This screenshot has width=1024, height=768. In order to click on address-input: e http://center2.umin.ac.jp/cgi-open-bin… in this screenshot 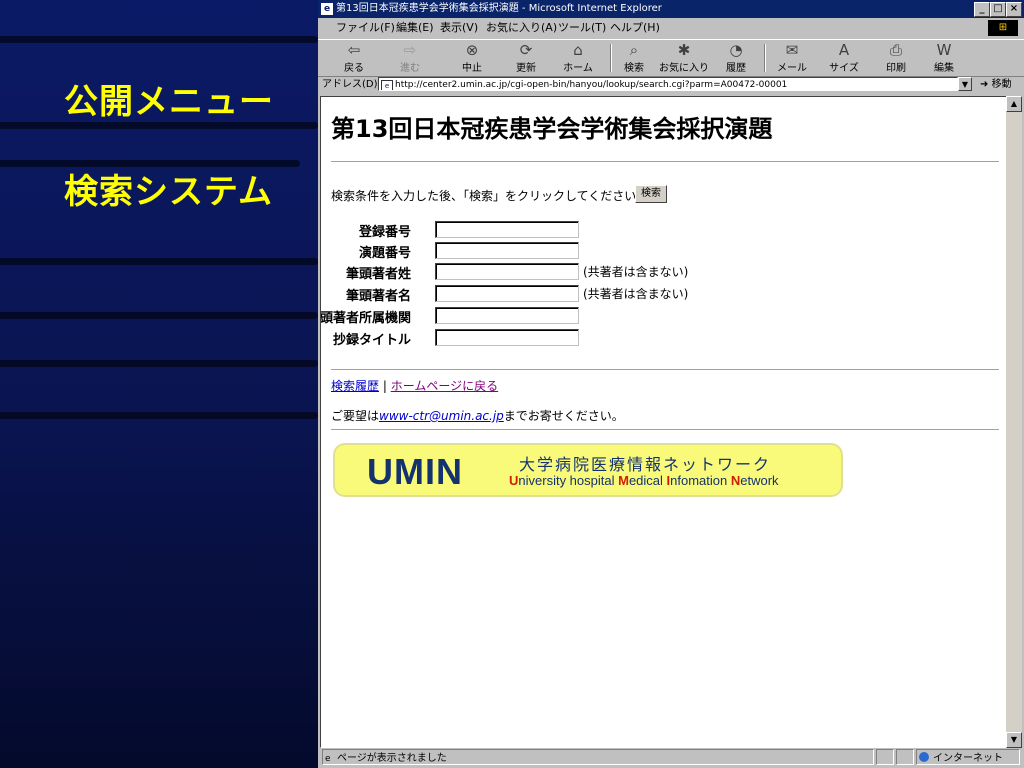, I will do `click(668, 84)`.